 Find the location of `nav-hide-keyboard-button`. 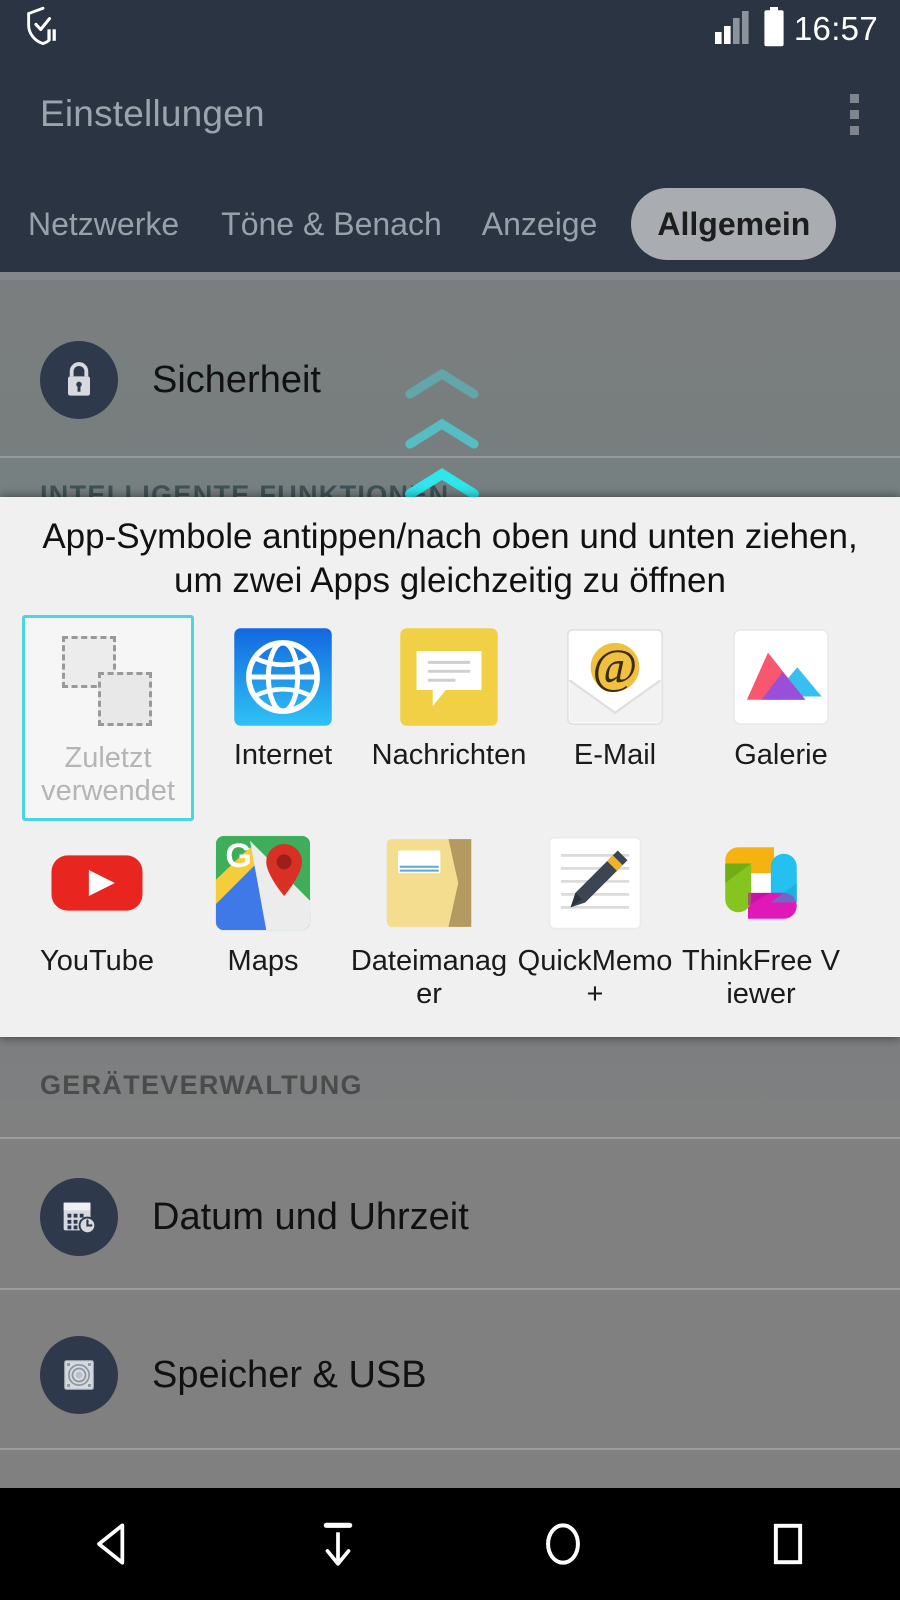

nav-hide-keyboard-button is located at coordinates (338, 1544).